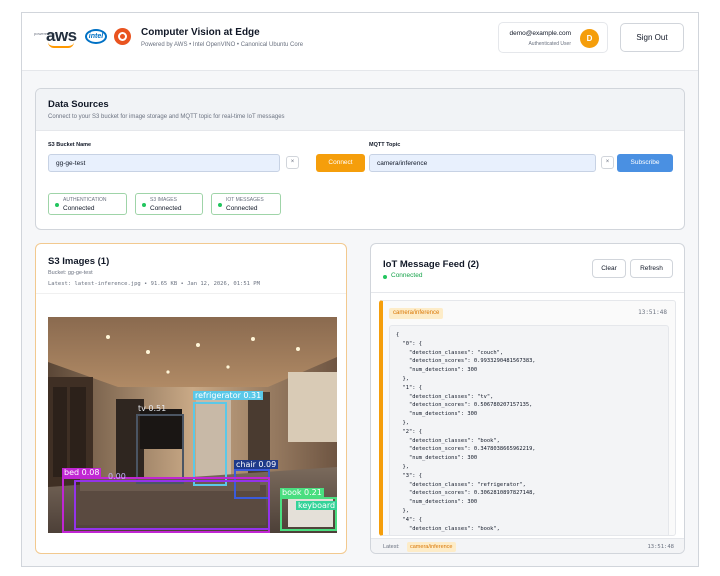  What do you see at coordinates (652, 37) in the screenshot?
I see `sign-out-button: Sign Out` at bounding box center [652, 37].